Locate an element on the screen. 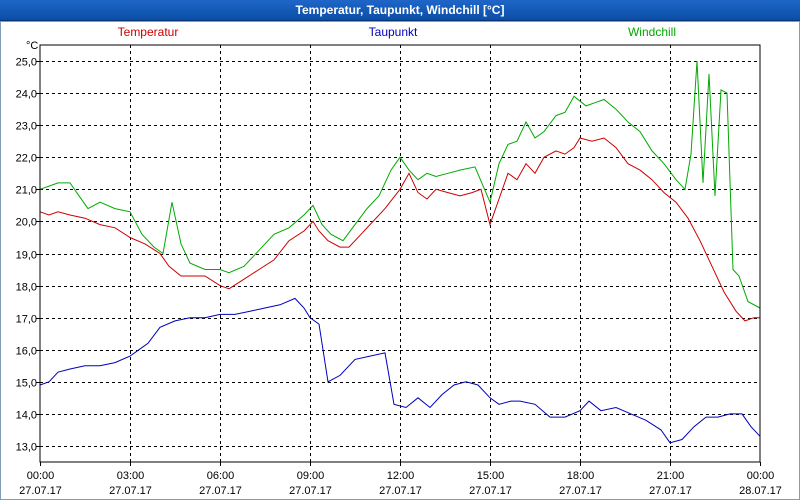 The width and height of the screenshot is (800, 500). legend-item-windchill: Windchill is located at coordinates (652, 32).